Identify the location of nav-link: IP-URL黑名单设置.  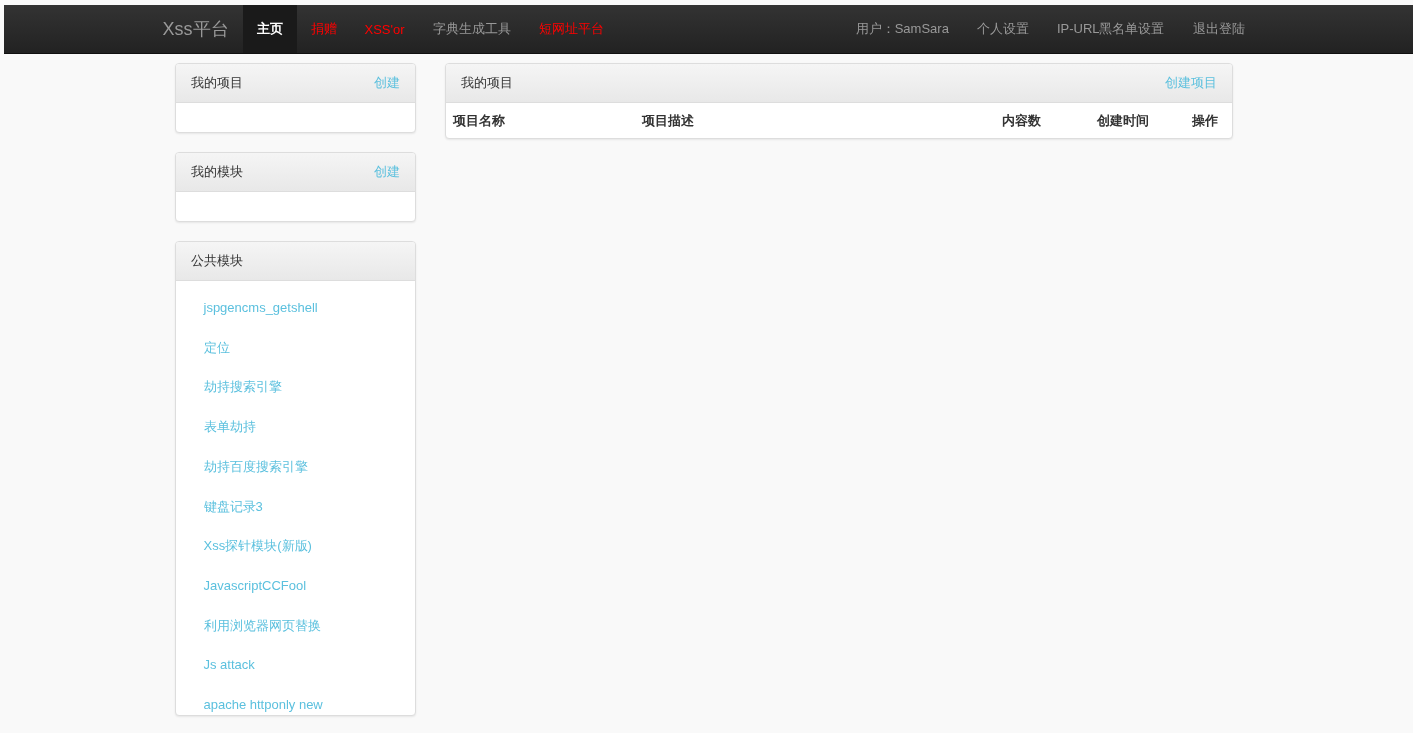
(1110, 29).